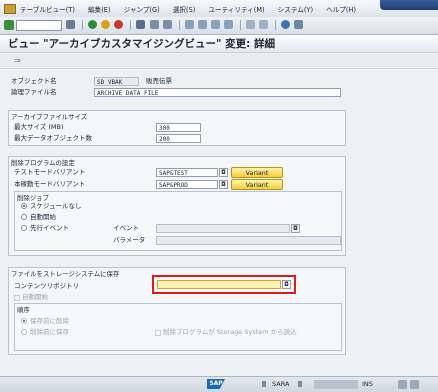  What do you see at coordinates (34, 81) in the screenshot?
I see `object-name-label: オブジェクト名` at bounding box center [34, 81].